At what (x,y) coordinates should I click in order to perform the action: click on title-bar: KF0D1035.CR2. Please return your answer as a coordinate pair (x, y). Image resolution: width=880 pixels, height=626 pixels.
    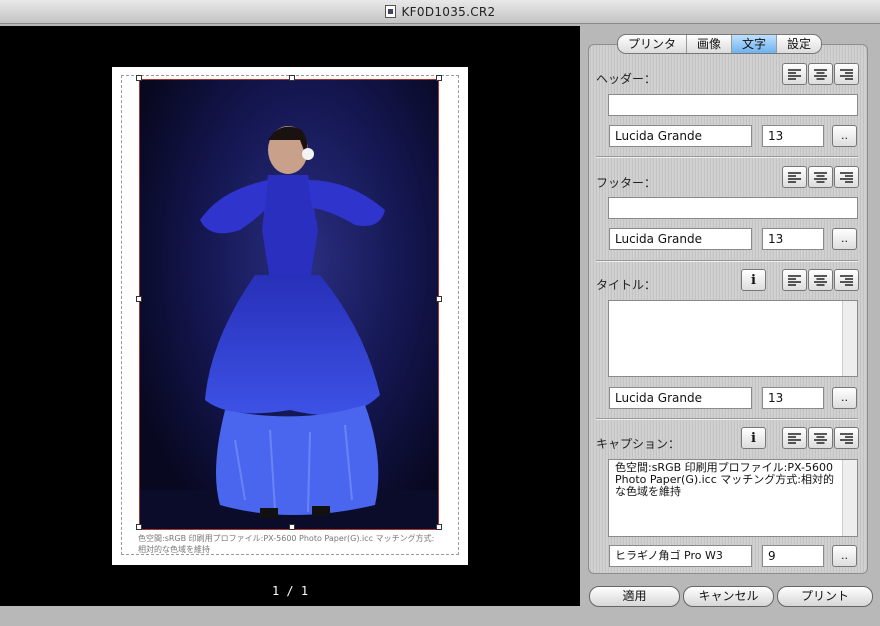
    Looking at the image, I should click on (440, 12).